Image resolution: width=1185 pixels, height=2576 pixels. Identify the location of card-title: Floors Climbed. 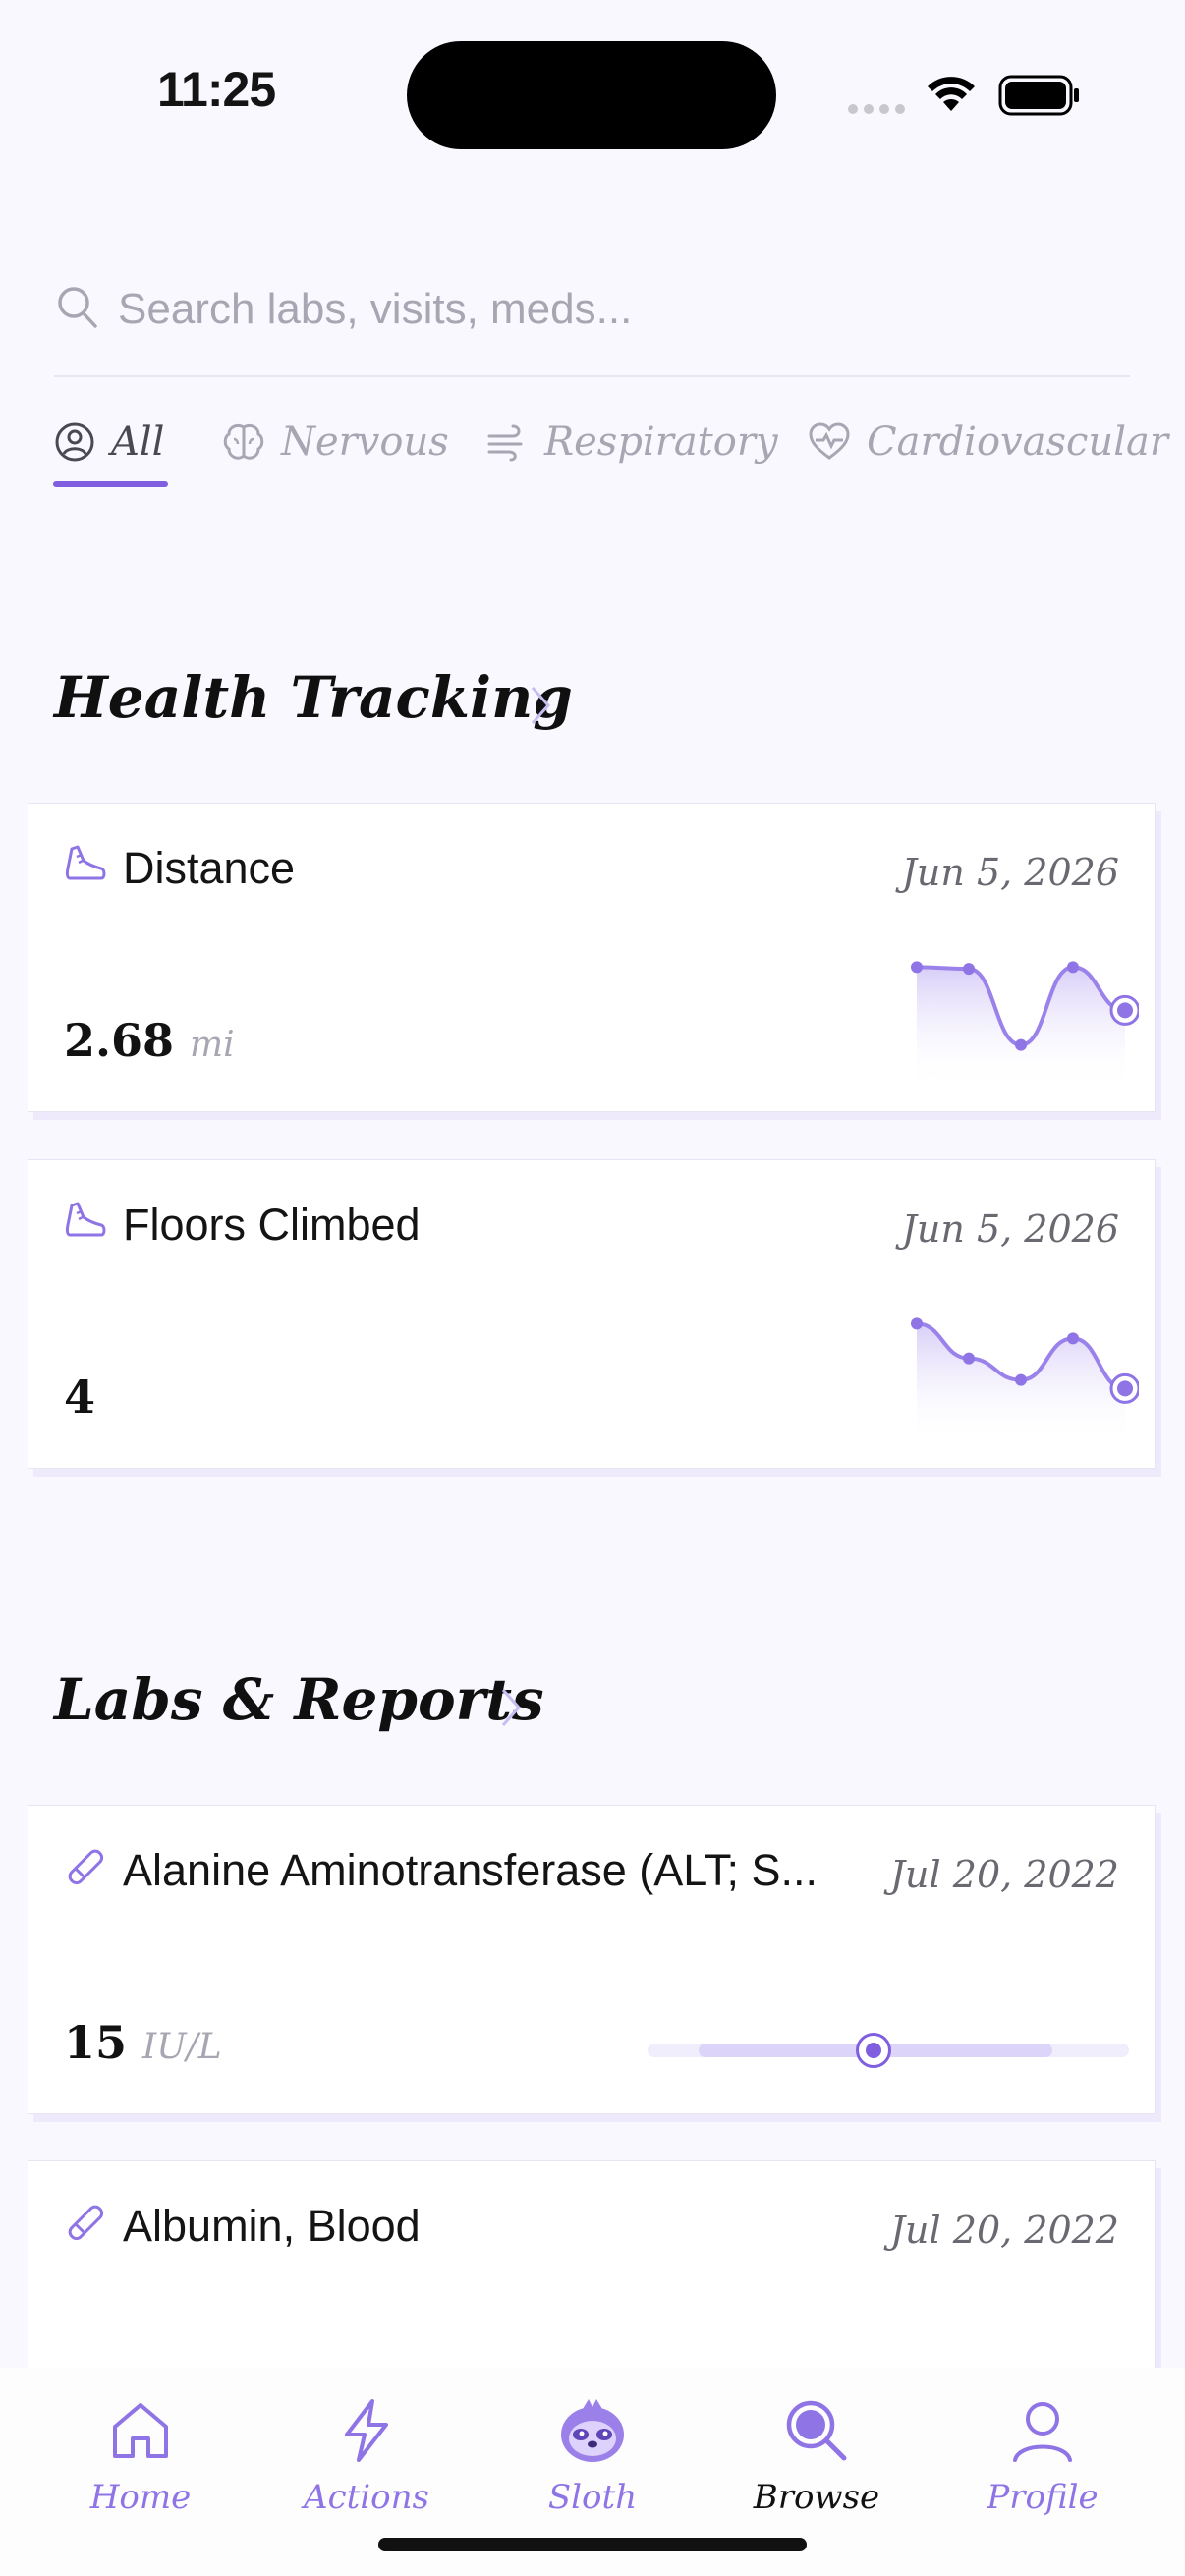
(272, 1225).